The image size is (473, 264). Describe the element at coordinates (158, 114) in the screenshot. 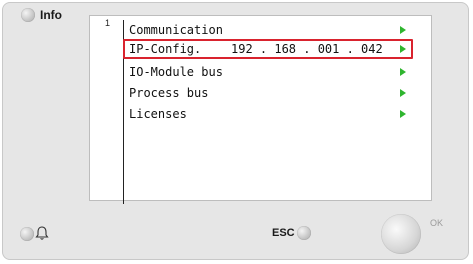

I see `menu-item-label: Licenses` at that location.